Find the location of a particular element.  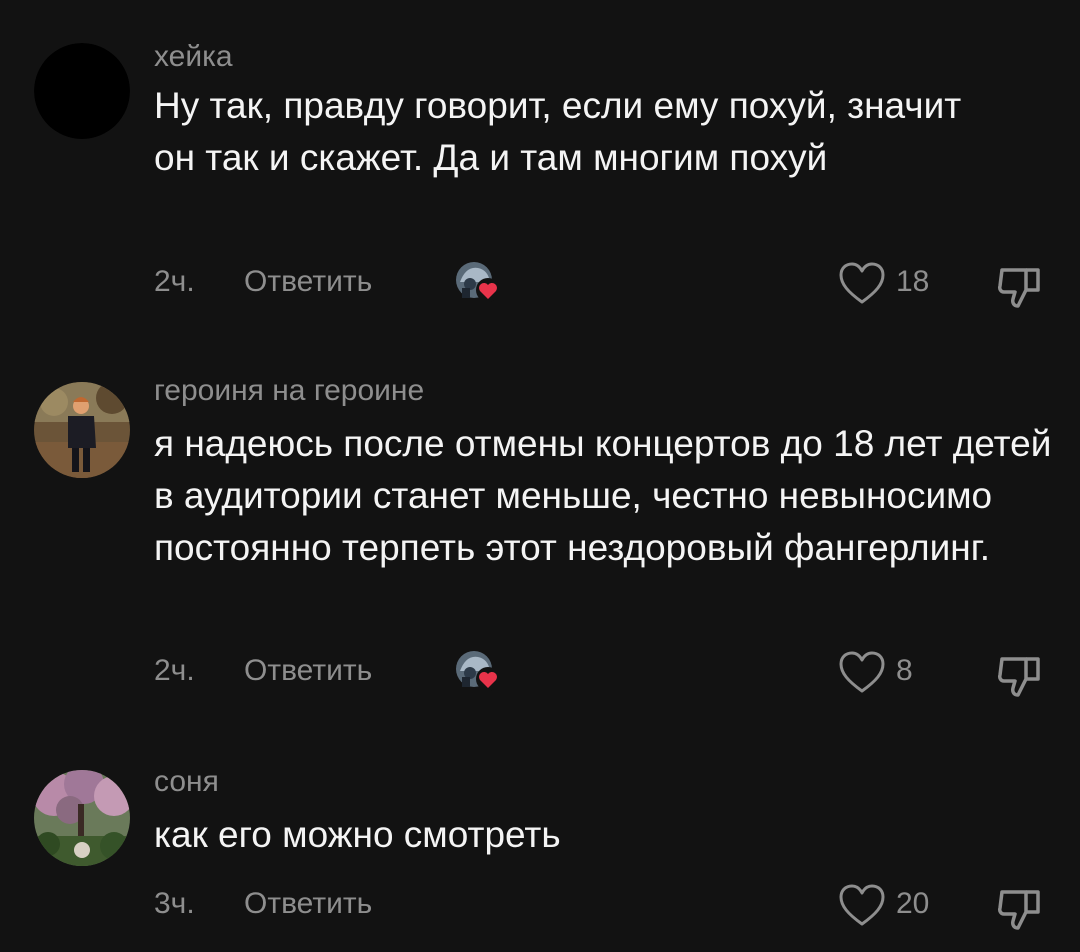

comment-author: хейка is located at coordinates (193, 57).